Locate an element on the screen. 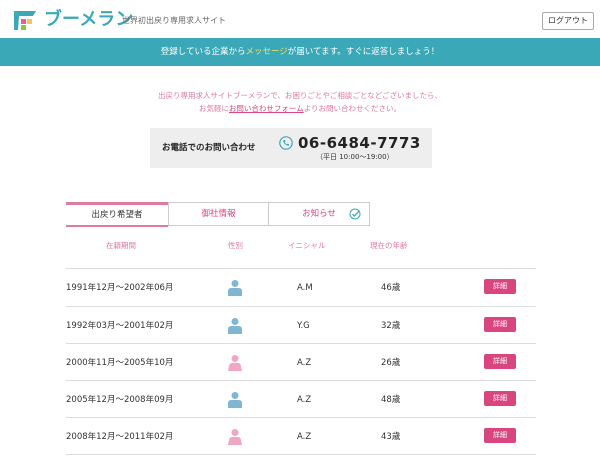  notice-text-after: が届いてます。すぐに返答しましょう！ is located at coordinates (363, 52).